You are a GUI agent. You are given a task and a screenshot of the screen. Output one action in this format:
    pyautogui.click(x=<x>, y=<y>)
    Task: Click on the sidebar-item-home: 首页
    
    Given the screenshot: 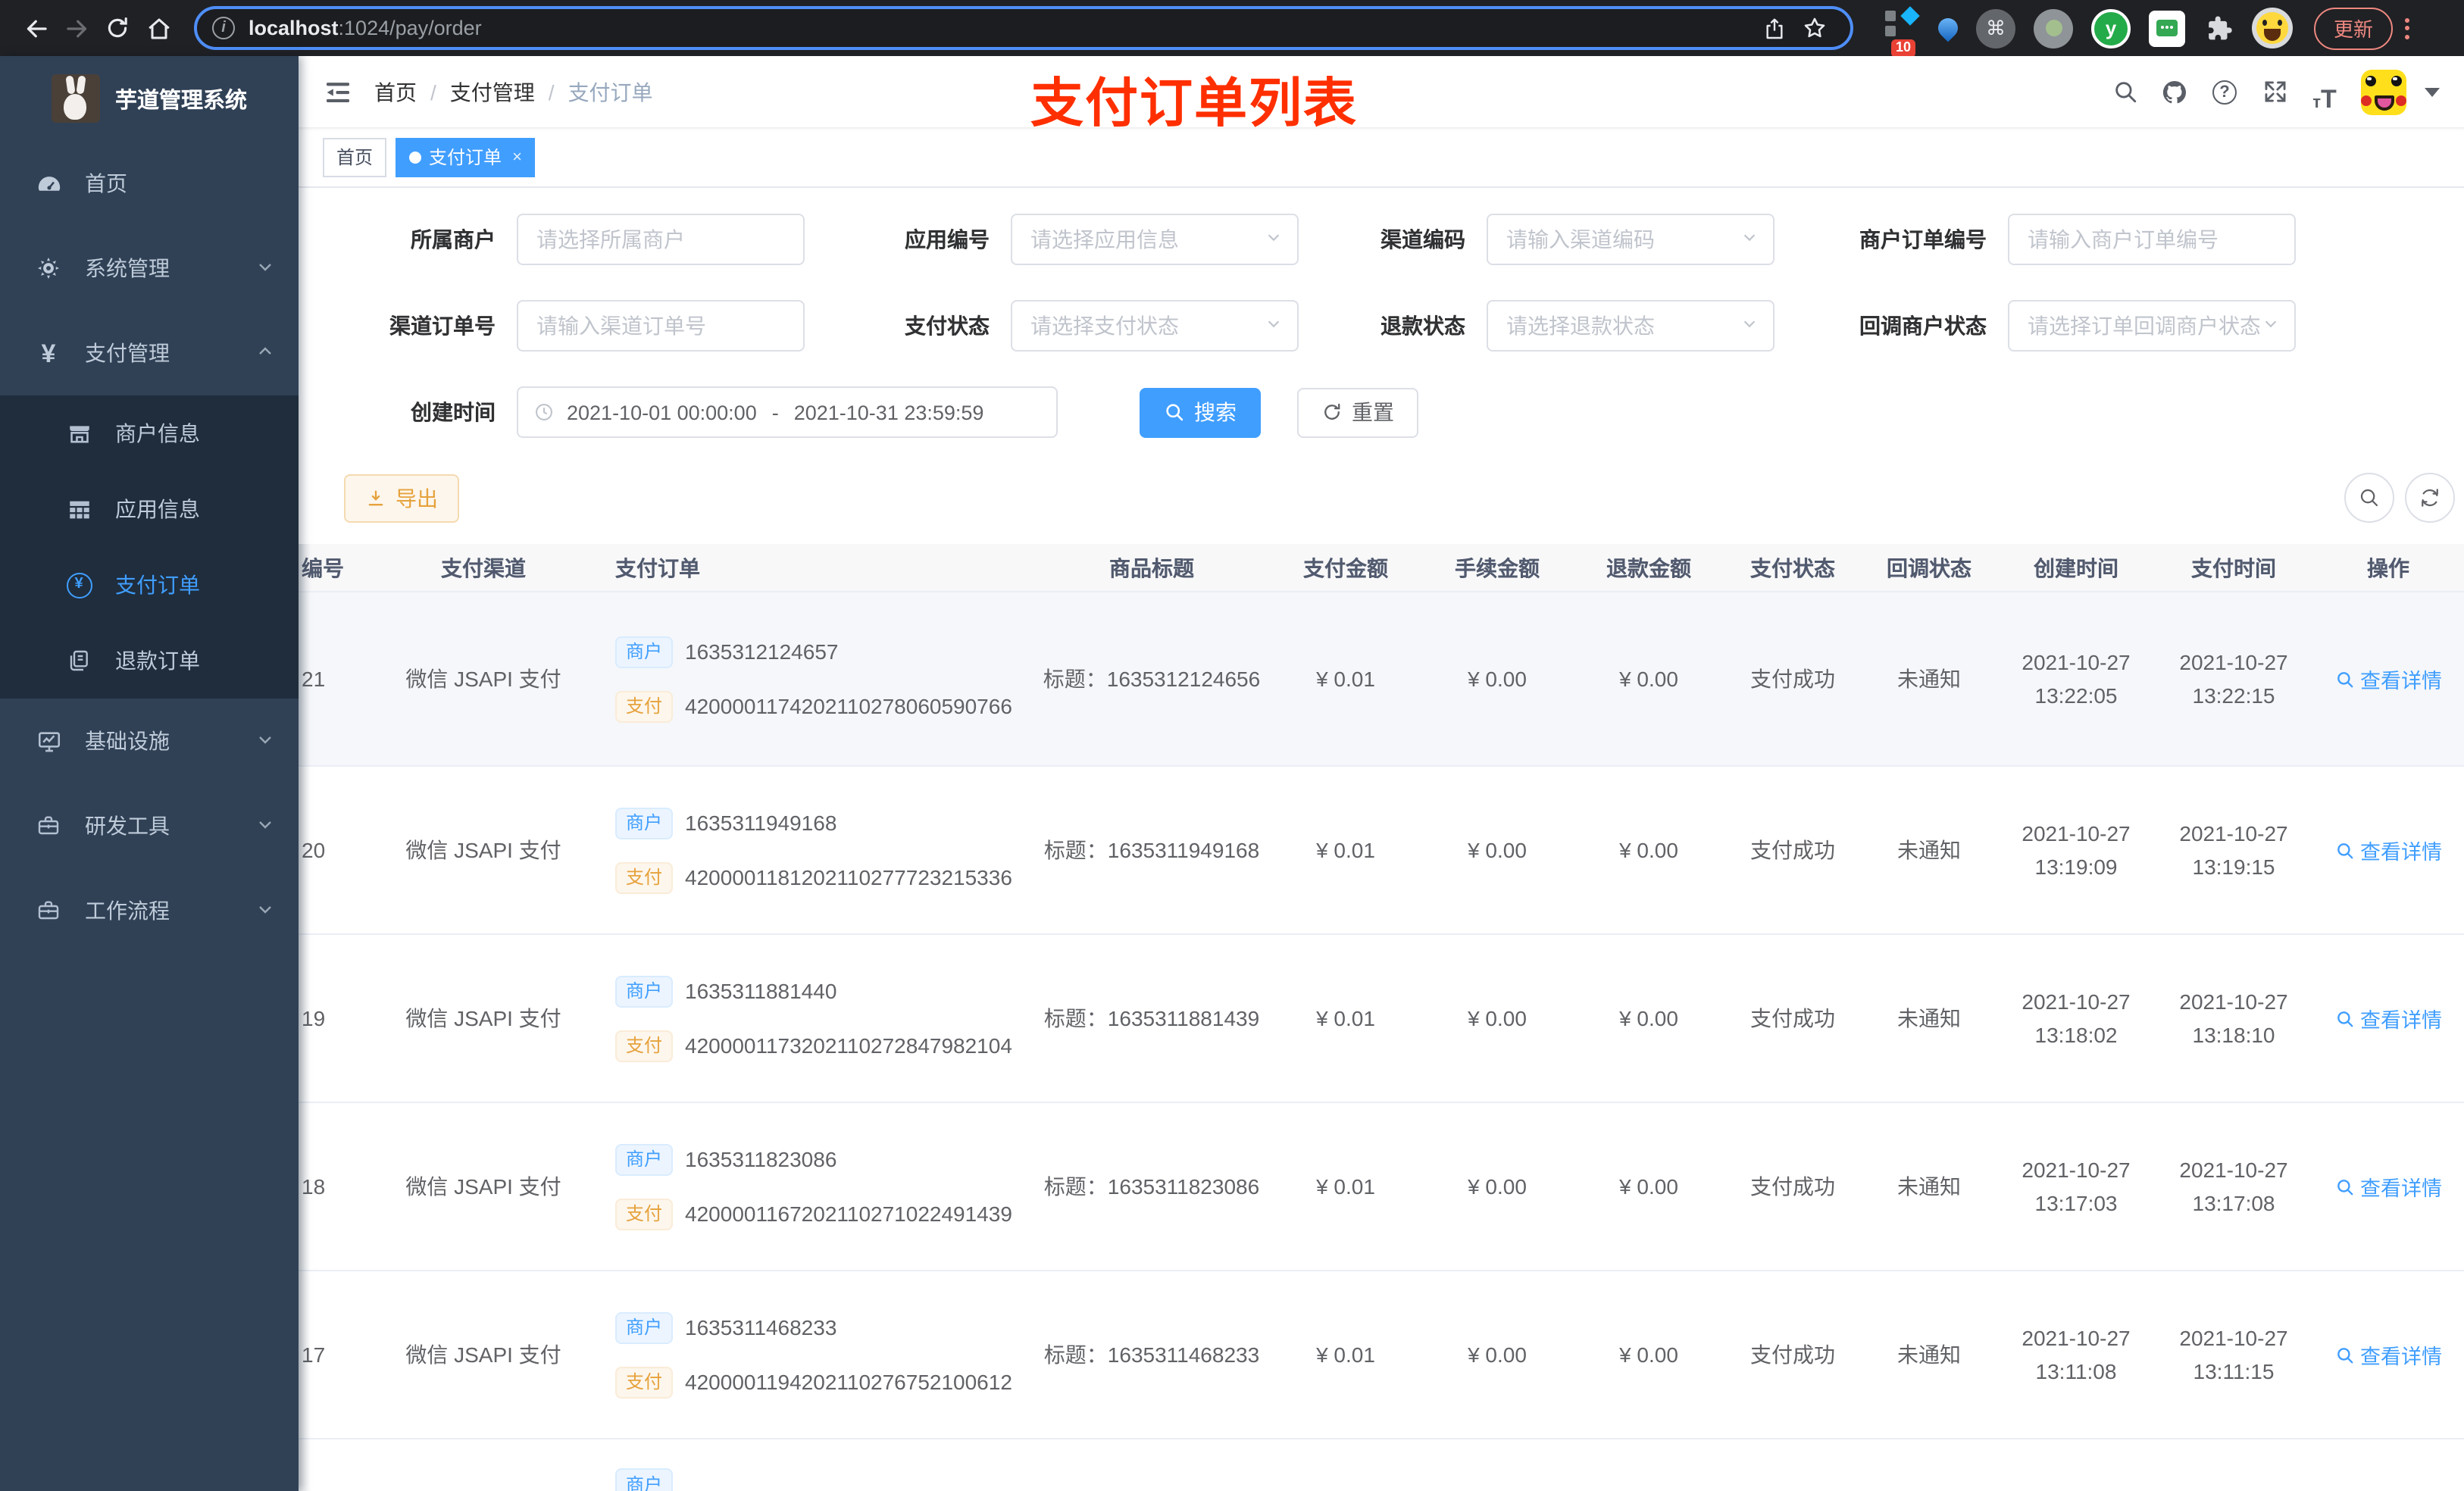 What is the action you would take?
    pyautogui.click(x=149, y=183)
    